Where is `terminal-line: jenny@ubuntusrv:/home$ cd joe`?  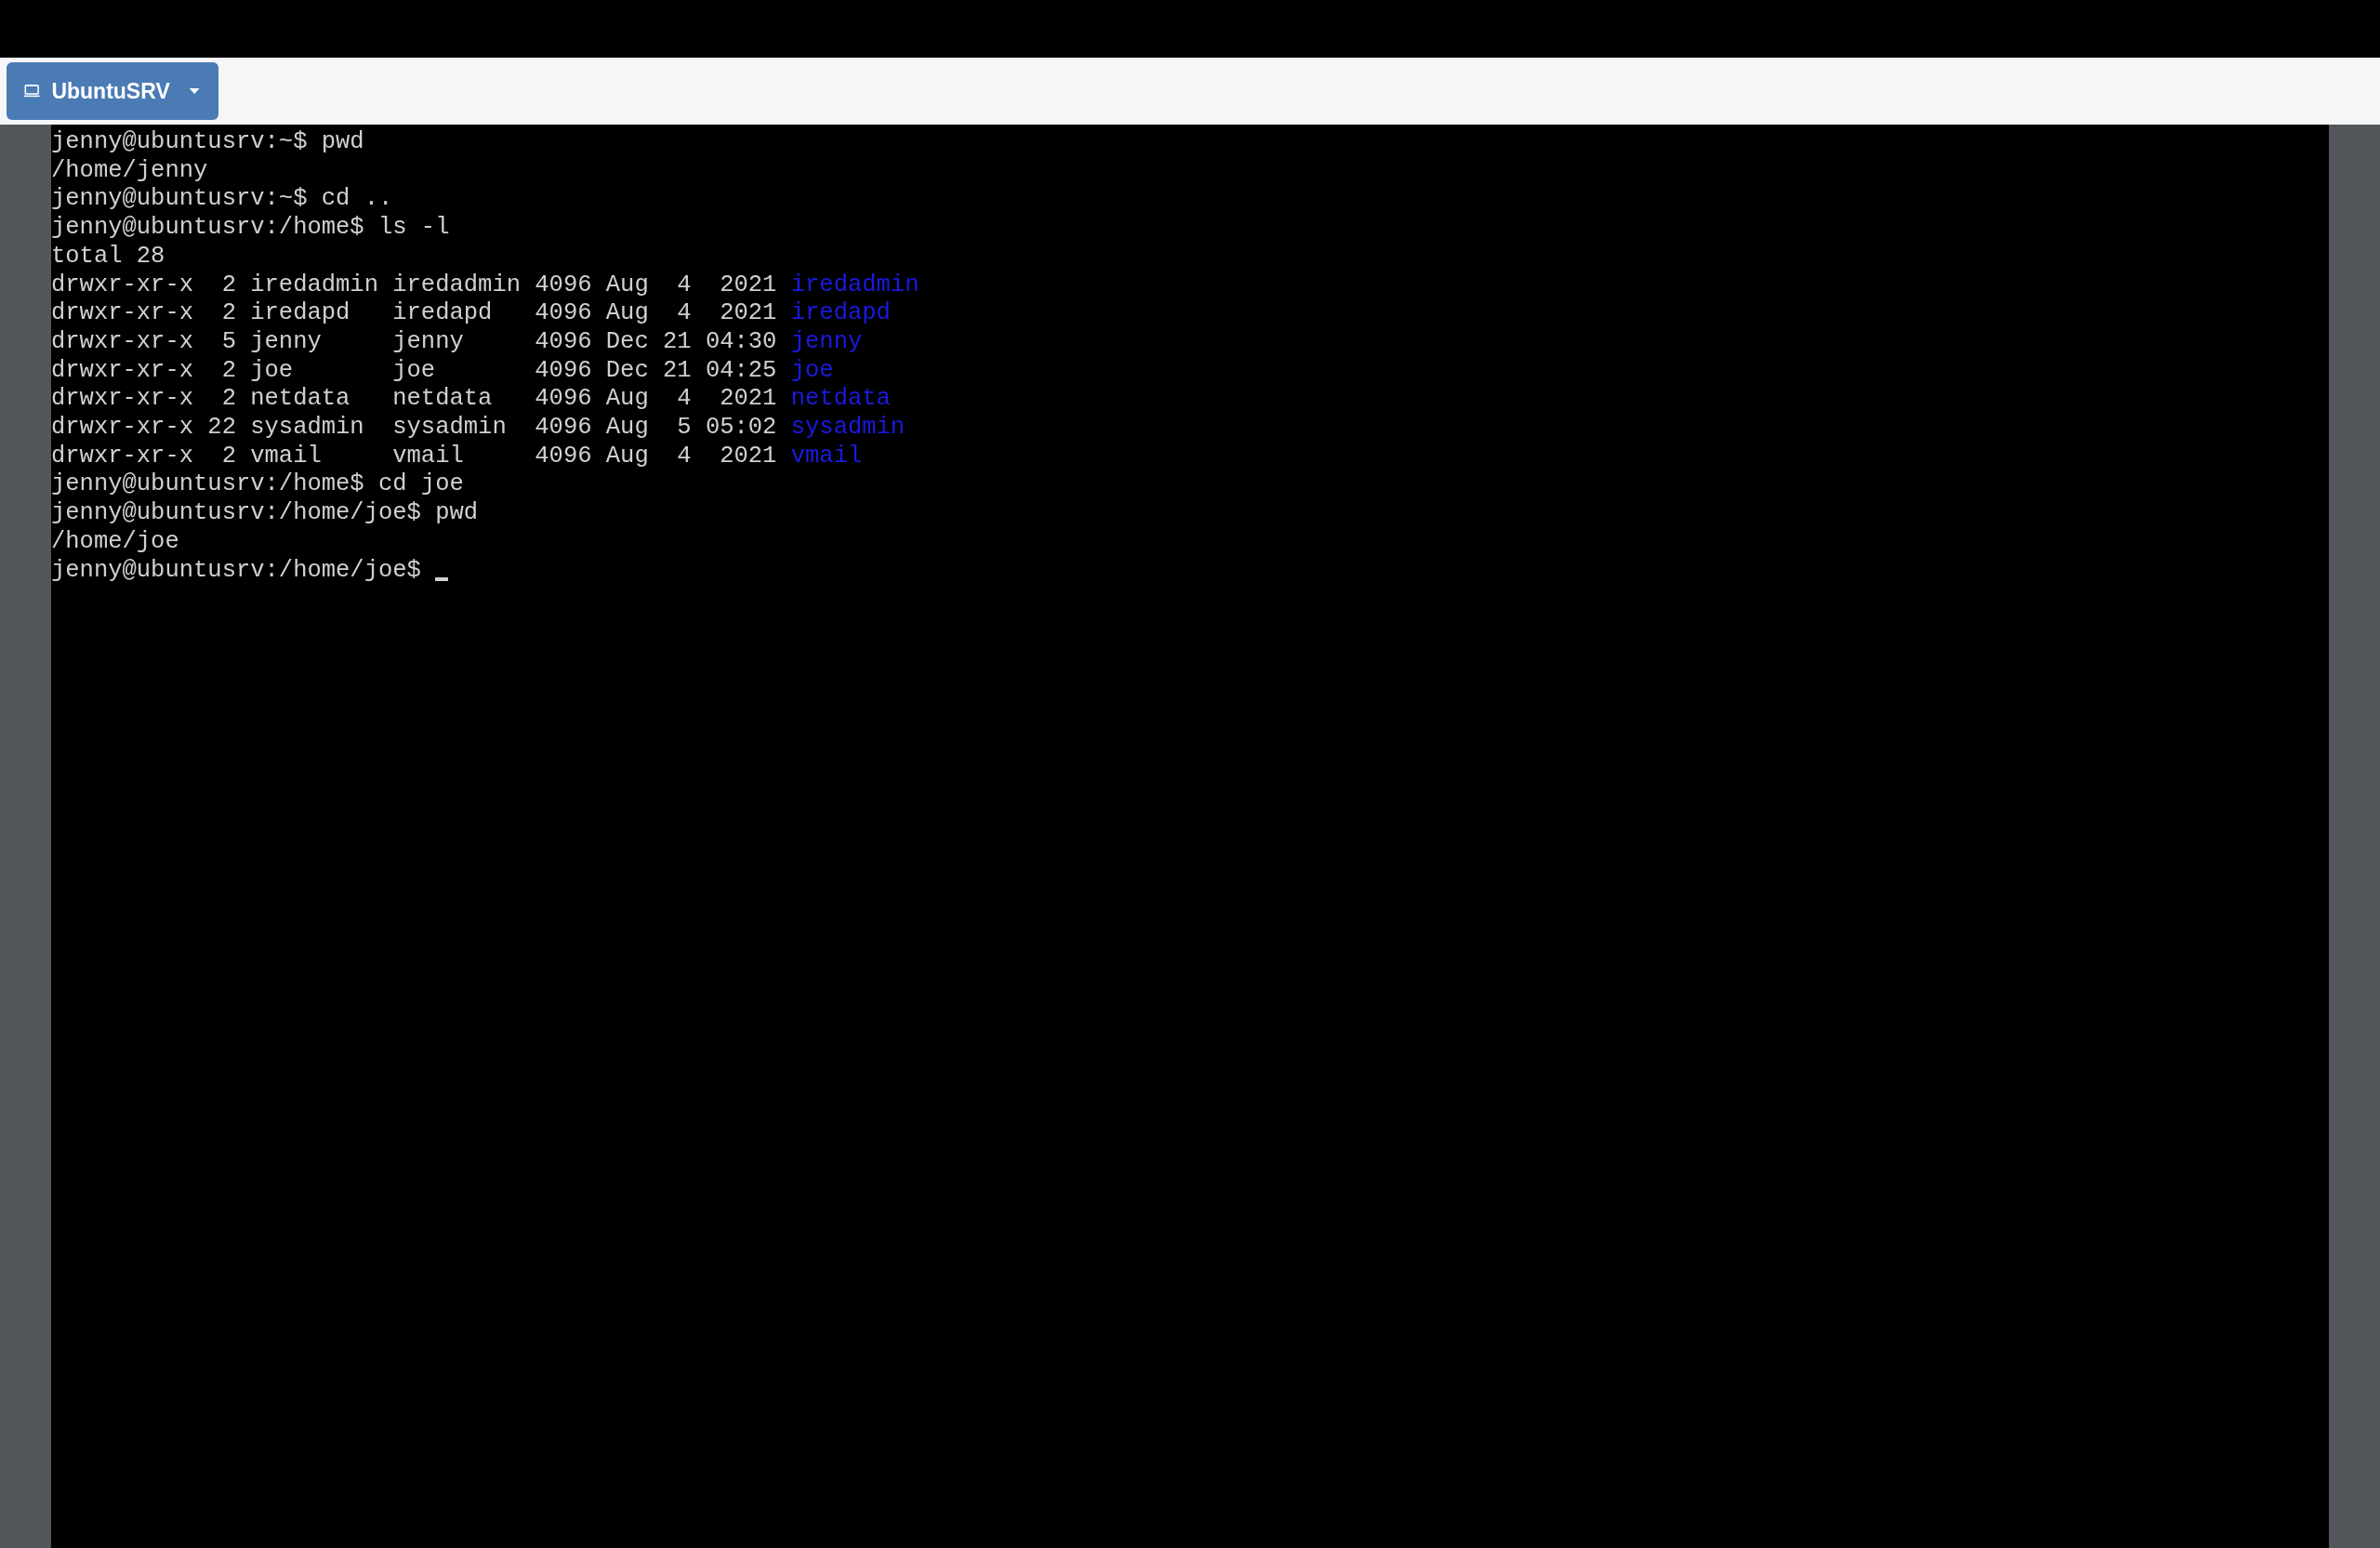 terminal-line: jenny@ubuntusrv:/home$ cd joe is located at coordinates (257, 485).